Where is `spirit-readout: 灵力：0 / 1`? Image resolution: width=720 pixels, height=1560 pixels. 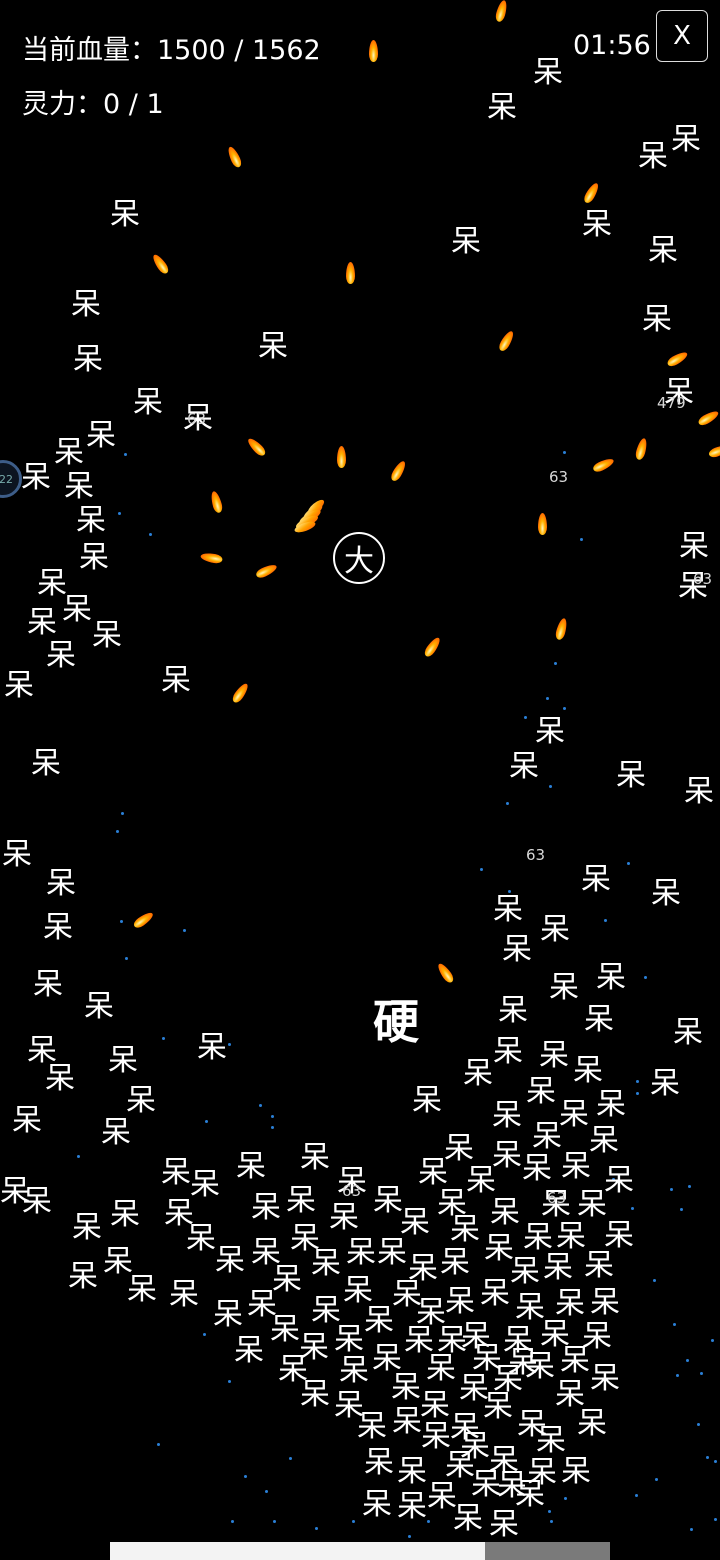 spirit-readout: 灵力：0 / 1 is located at coordinates (93, 104).